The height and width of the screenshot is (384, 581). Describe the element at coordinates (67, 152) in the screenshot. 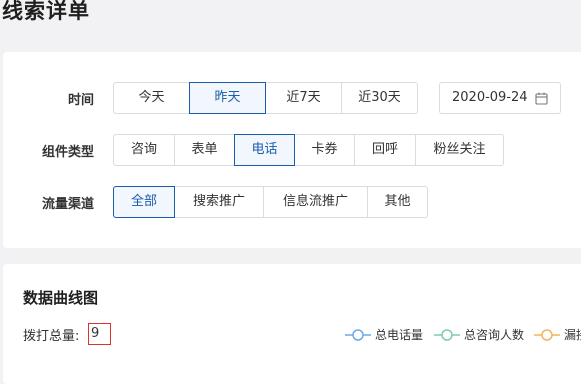

I see `component-type-label: 组件类型` at that location.